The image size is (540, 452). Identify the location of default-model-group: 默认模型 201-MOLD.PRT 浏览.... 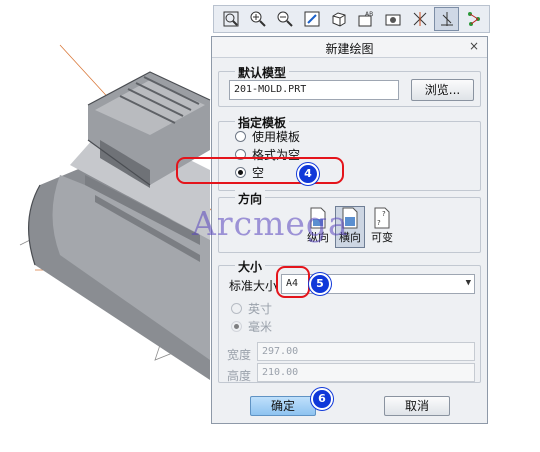
(349, 85).